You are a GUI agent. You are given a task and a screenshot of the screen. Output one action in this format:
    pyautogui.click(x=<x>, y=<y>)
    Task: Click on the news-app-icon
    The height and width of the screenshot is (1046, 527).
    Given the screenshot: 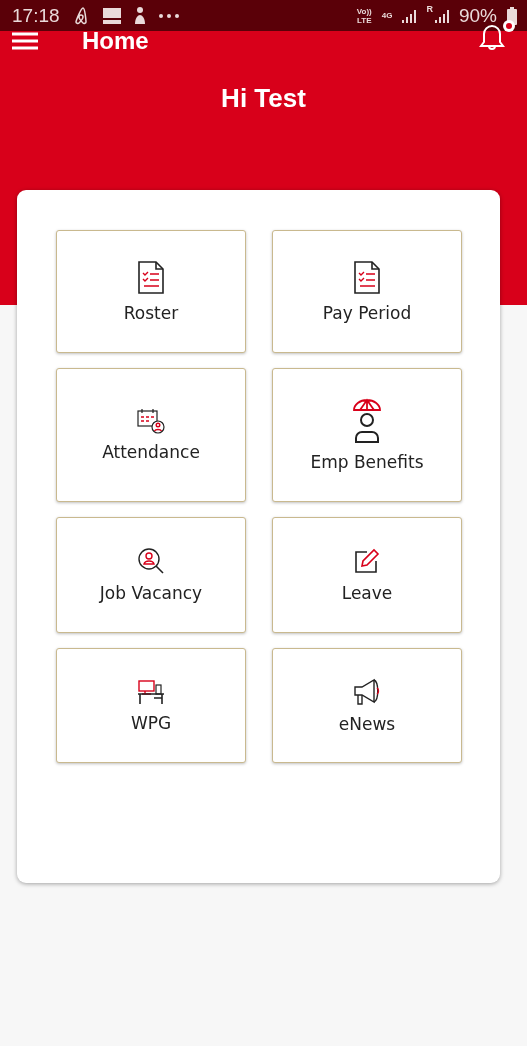 What is the action you would take?
    pyautogui.click(x=111, y=15)
    